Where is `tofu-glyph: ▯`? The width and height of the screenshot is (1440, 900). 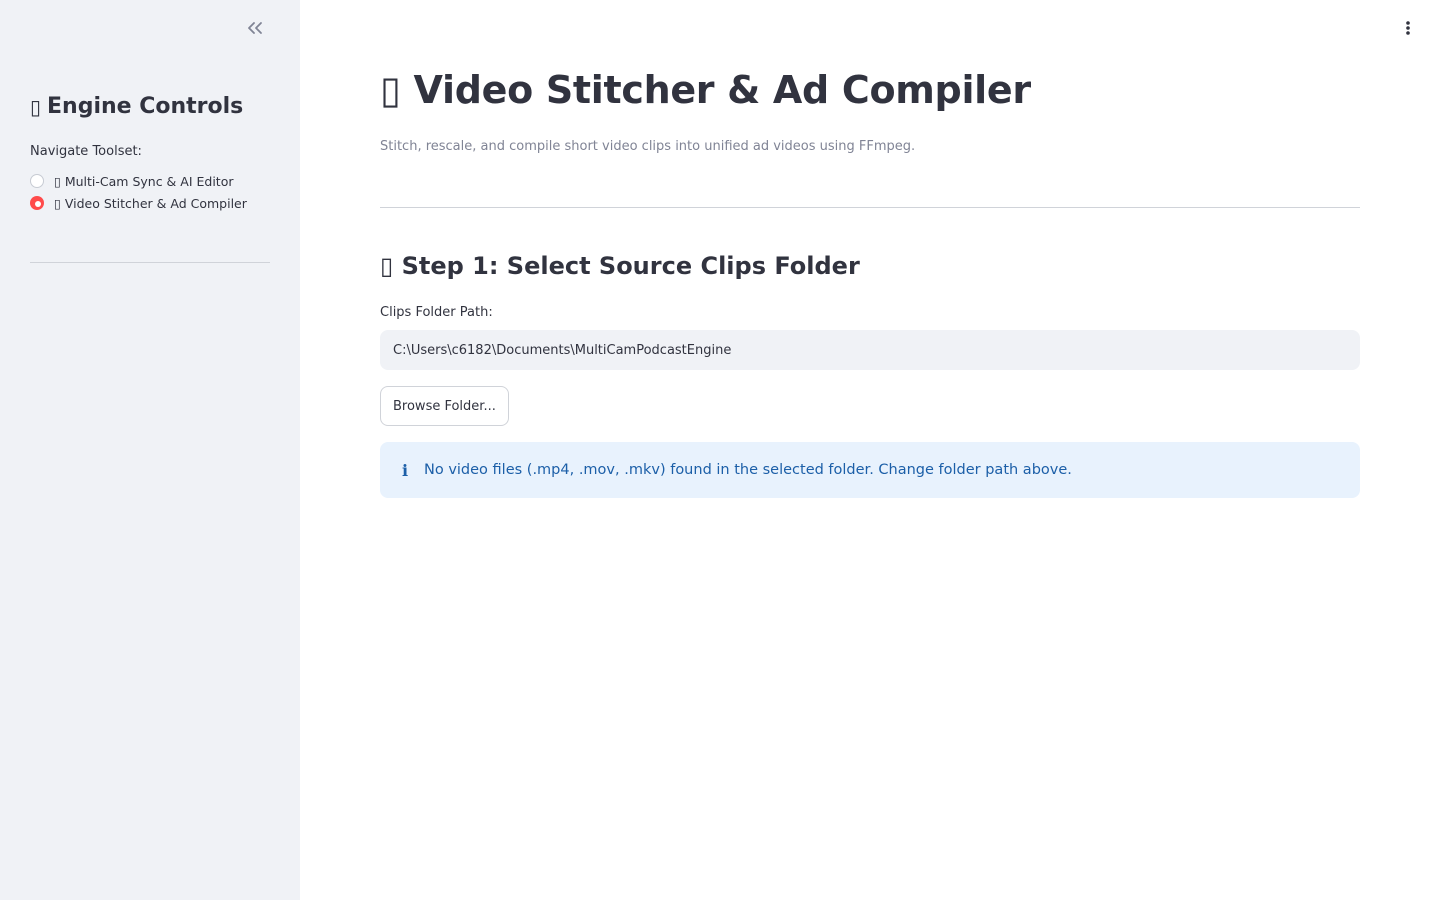
tofu-glyph: ▯ is located at coordinates (36, 106).